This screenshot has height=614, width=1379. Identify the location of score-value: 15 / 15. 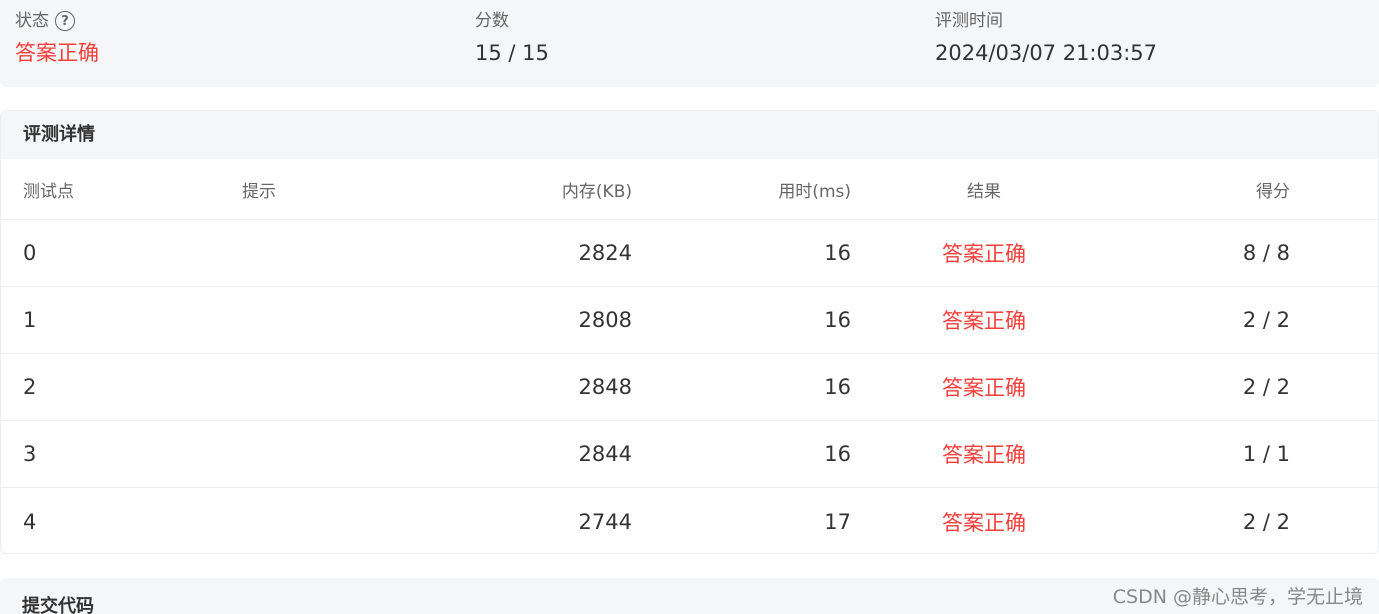
(512, 53).